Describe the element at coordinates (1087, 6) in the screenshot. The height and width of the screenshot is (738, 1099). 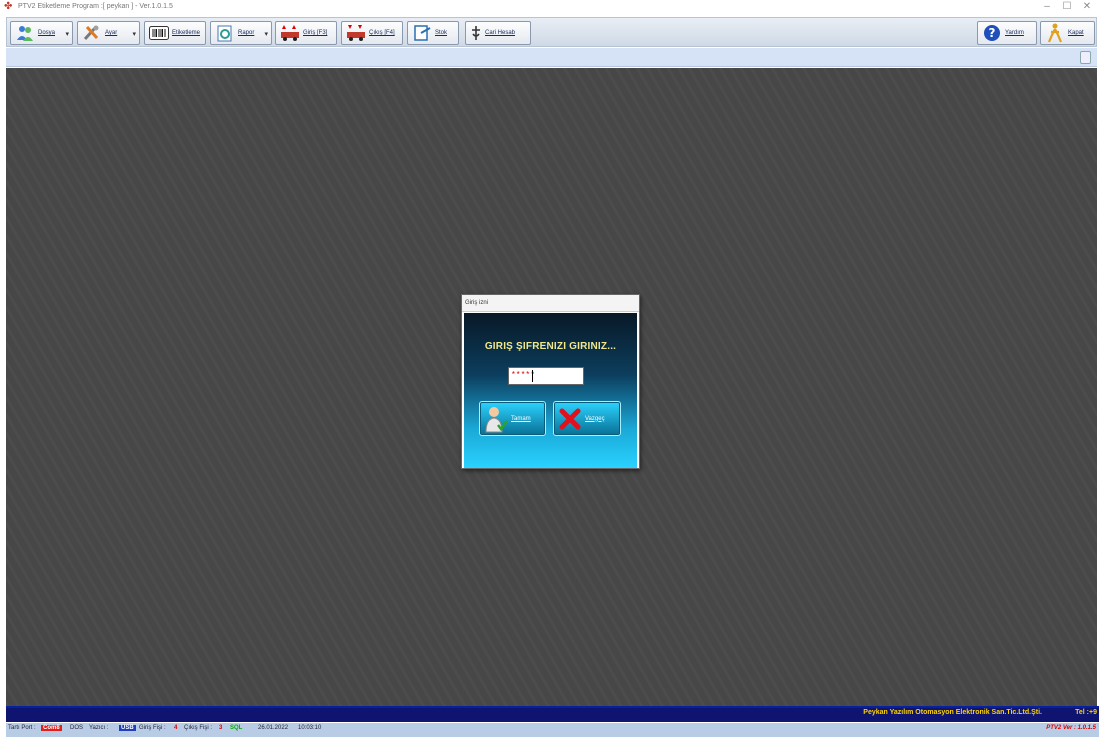
I see `close-button: ✕` at that location.